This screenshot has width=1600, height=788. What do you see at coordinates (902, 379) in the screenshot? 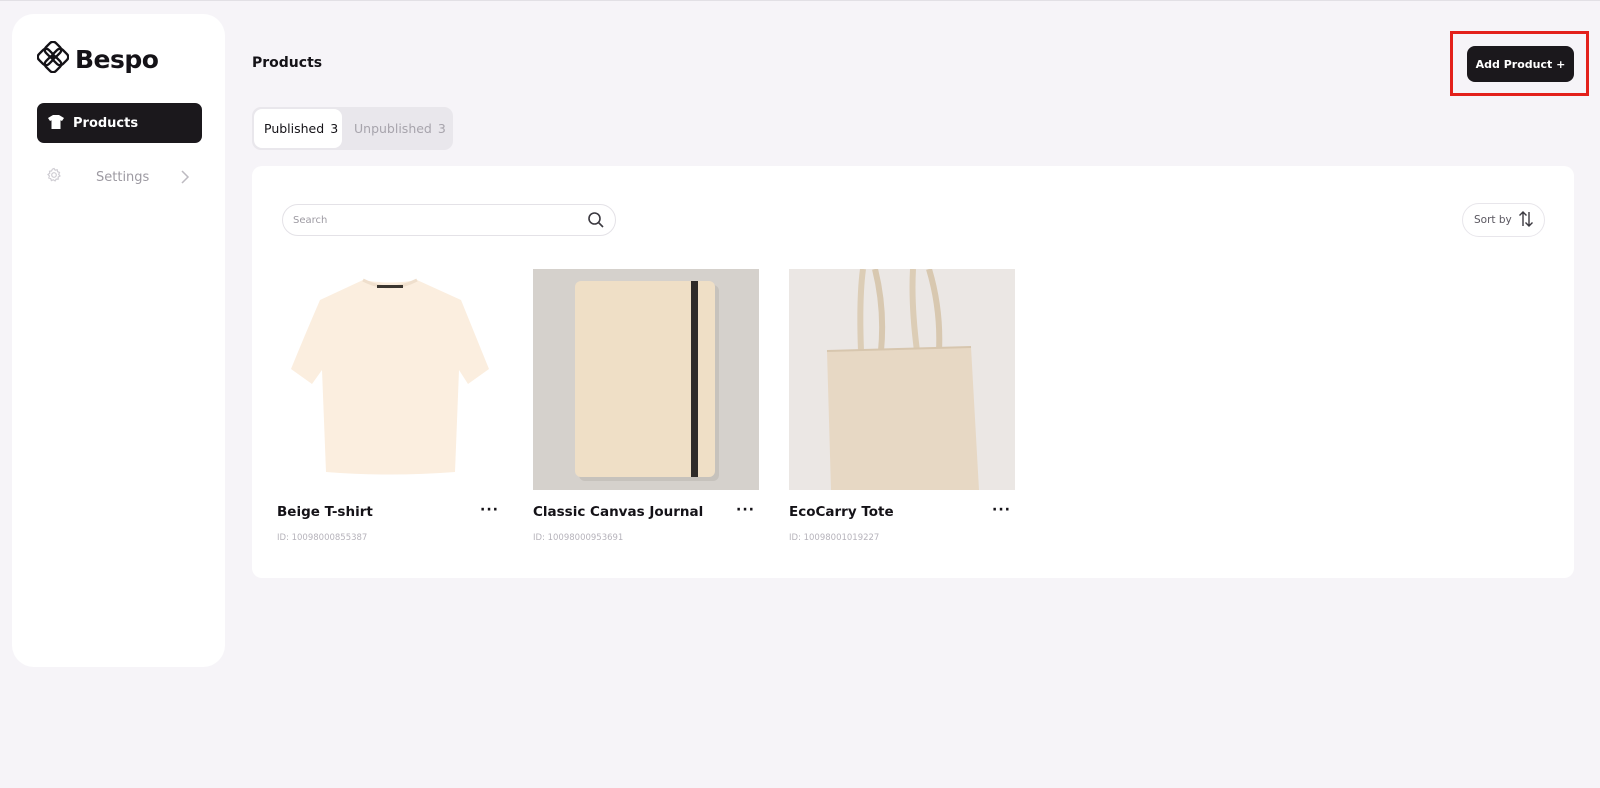
I see `tote-image` at bounding box center [902, 379].